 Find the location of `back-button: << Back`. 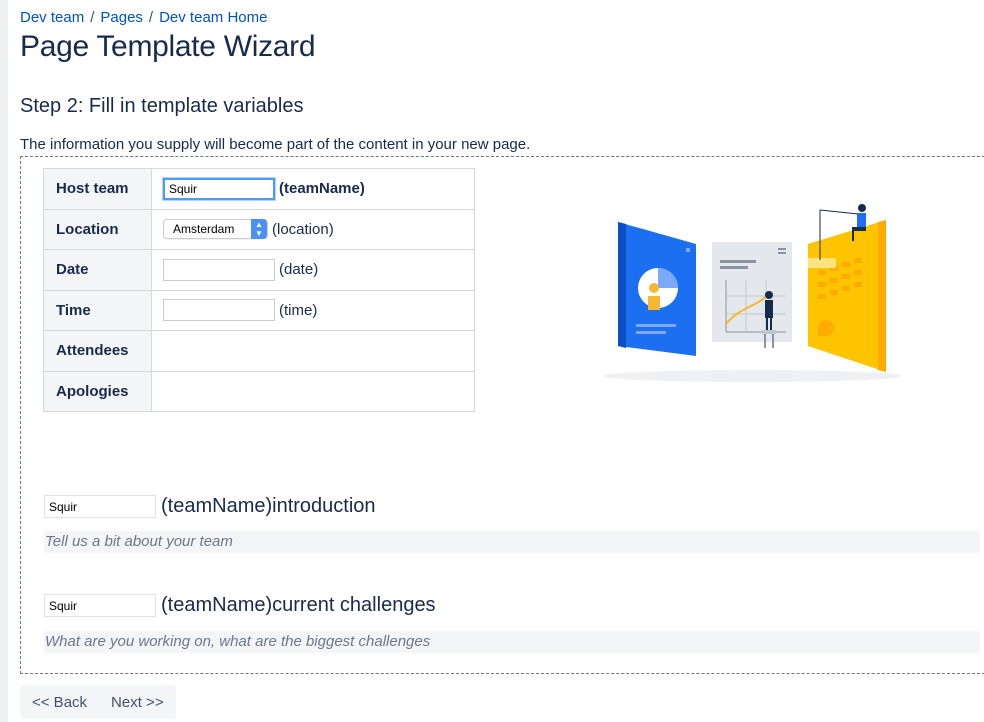

back-button: << Back is located at coordinates (59, 702).